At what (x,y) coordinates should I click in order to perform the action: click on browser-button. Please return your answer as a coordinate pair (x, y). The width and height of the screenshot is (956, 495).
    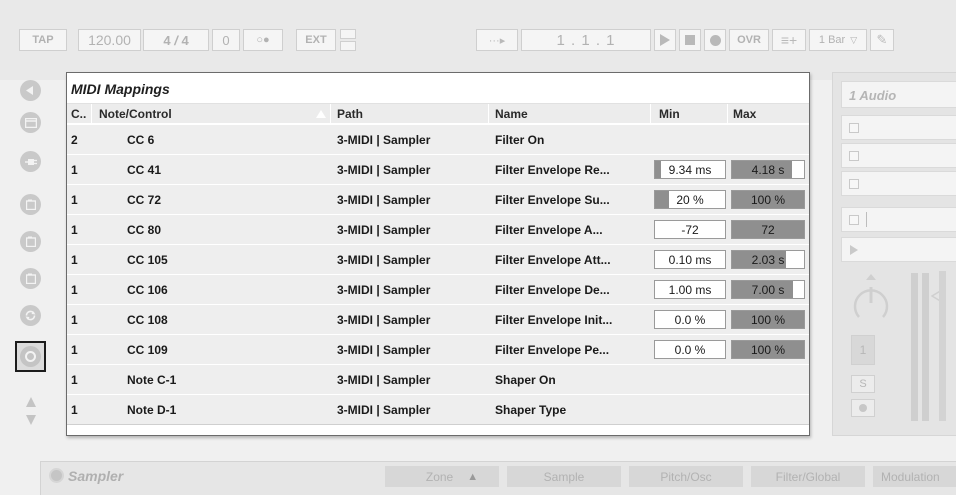
    Looking at the image, I should click on (30, 122).